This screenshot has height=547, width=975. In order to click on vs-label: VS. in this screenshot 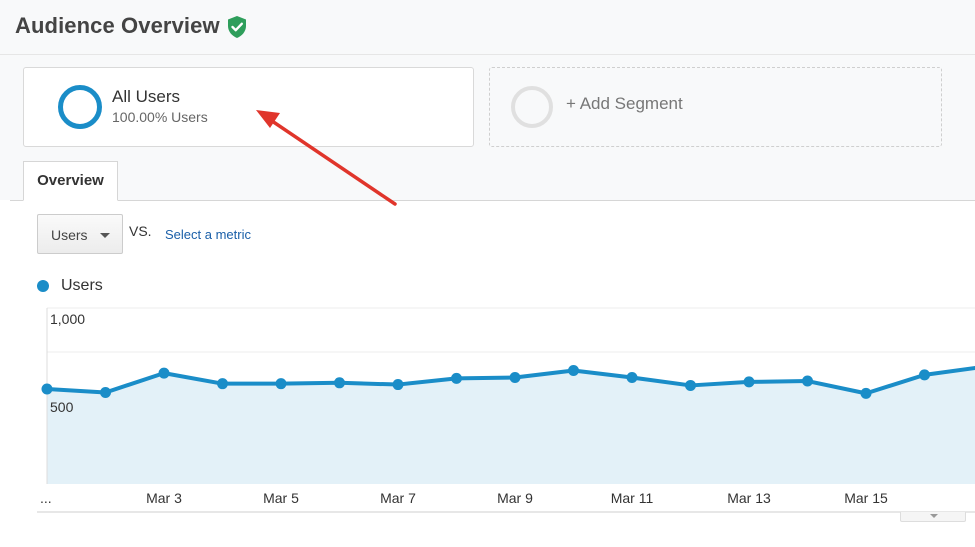, I will do `click(140, 231)`.